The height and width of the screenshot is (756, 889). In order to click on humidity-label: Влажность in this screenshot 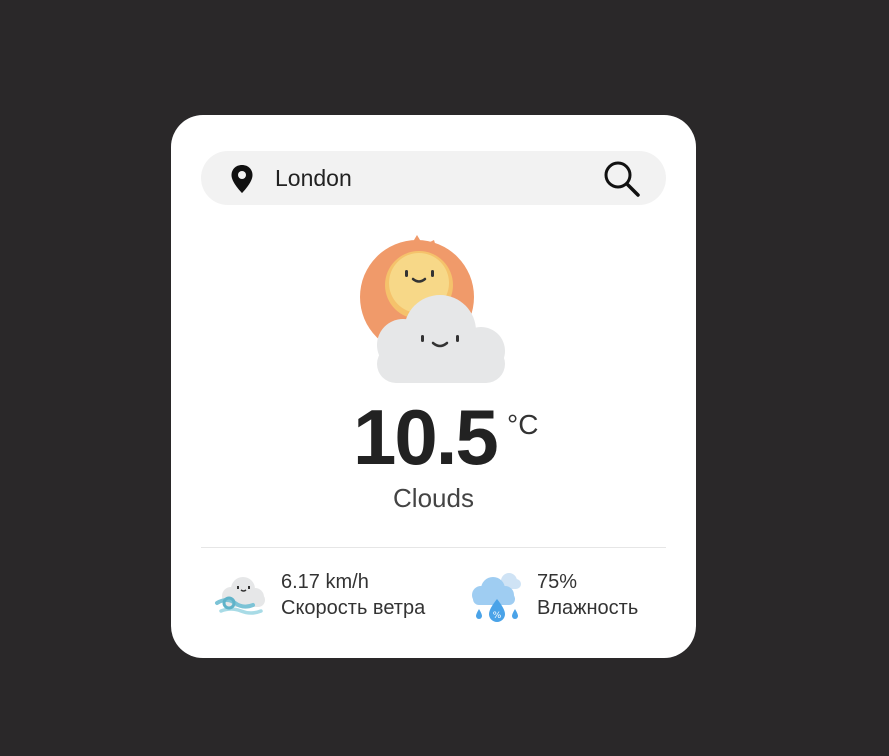, I will do `click(588, 608)`.